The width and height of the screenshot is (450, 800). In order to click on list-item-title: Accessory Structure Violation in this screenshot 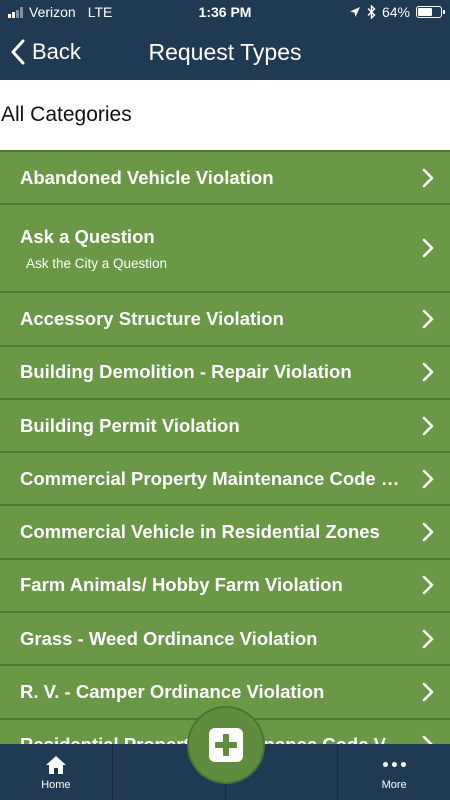, I will do `click(152, 318)`.